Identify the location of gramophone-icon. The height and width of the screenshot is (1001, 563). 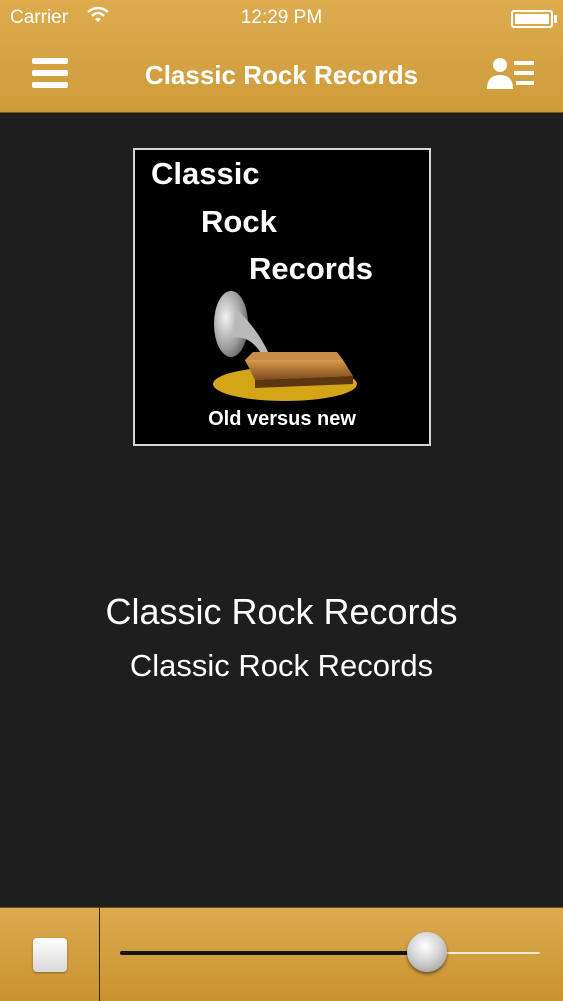
(285, 346).